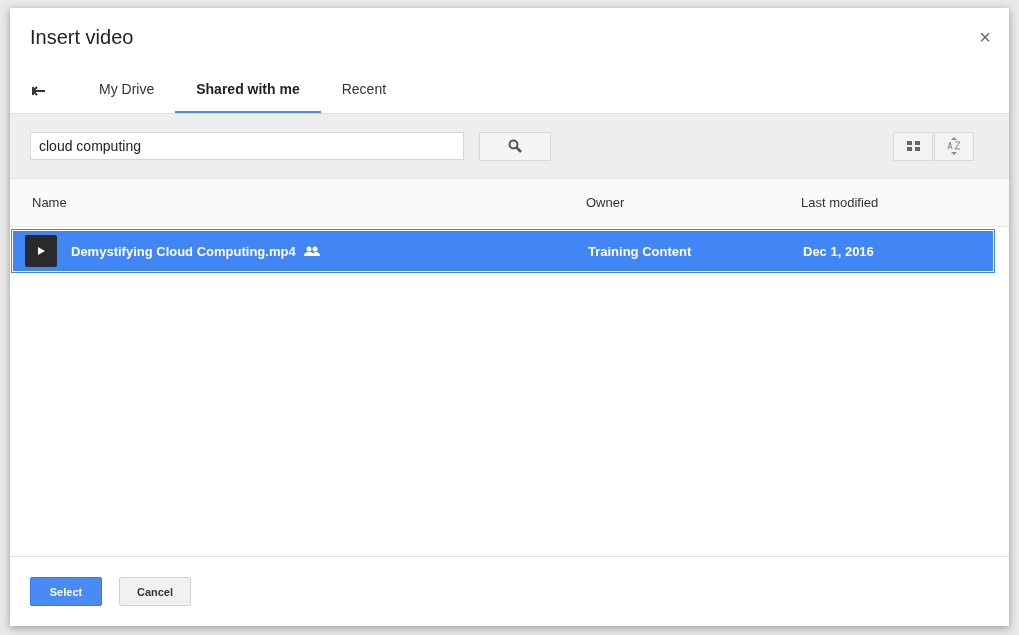 This screenshot has height=635, width=1019. Describe the element at coordinates (183, 251) in the screenshot. I see `file-name: Demystifying Cloud Computing.mp4` at that location.